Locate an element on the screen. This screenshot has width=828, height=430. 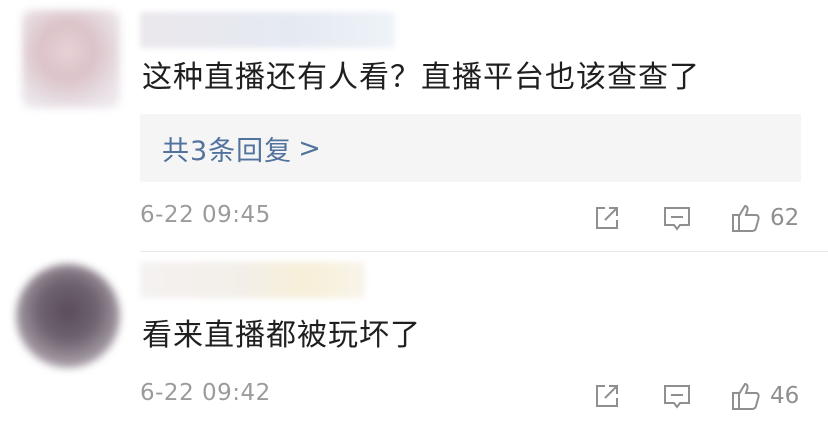
comment-meta-bar: 6-22 09:42 46 is located at coordinates (484, 396).